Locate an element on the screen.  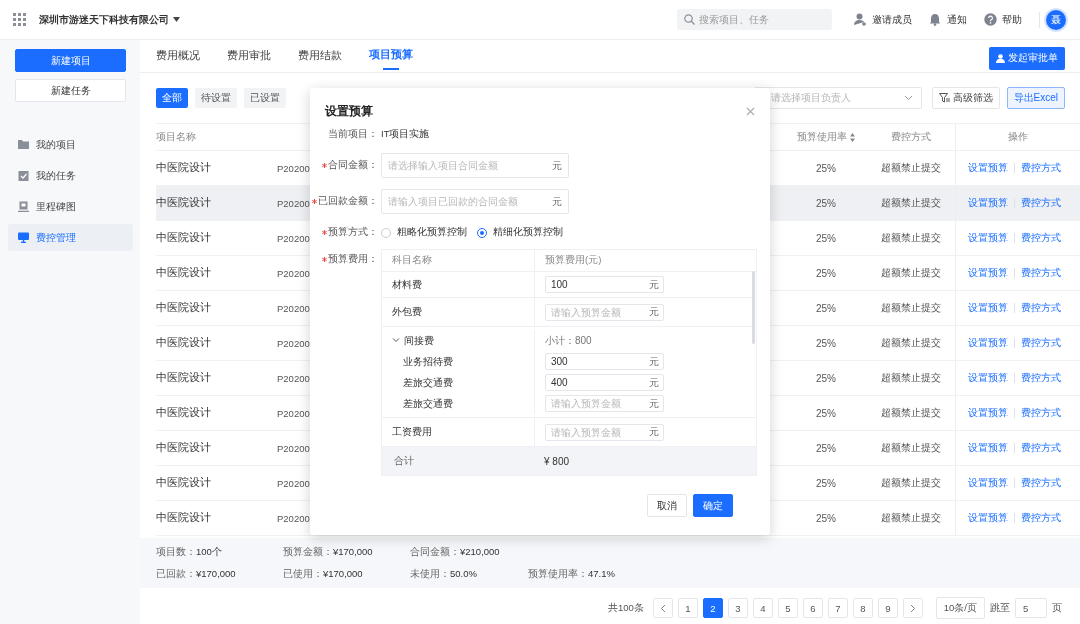
user-avatar: 聂 is located at coordinates (1056, 19).